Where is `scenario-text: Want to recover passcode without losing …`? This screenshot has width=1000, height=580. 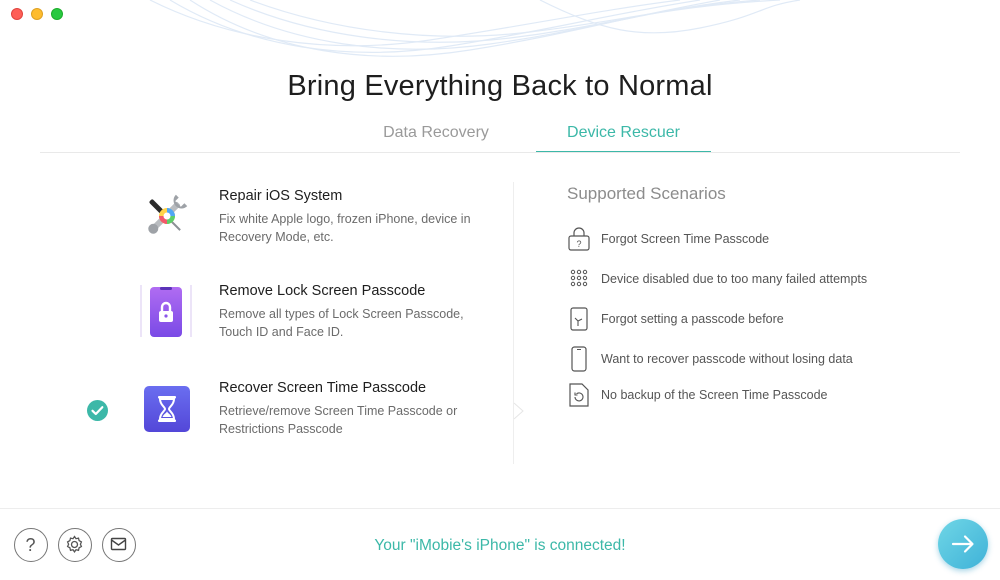
scenario-text: Want to recover passcode without losing … is located at coordinates (727, 359).